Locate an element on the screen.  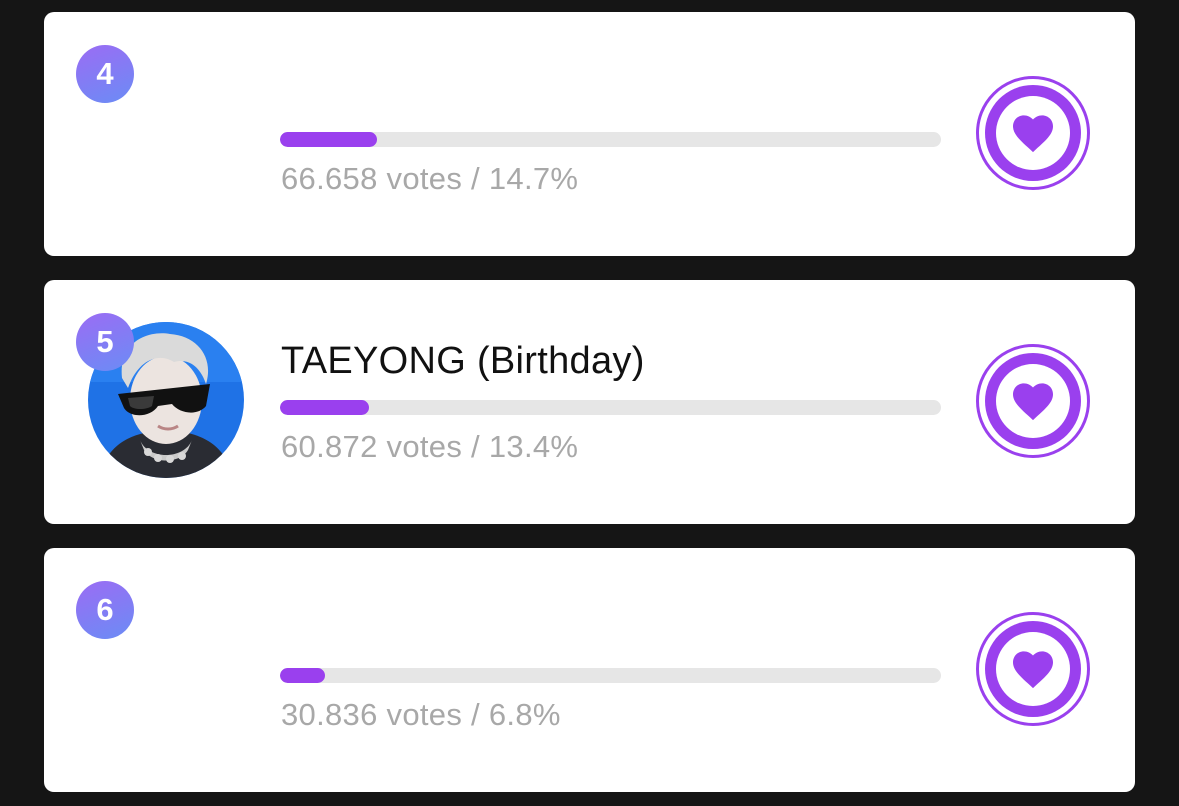
rank-badge: 4 is located at coordinates (105, 74).